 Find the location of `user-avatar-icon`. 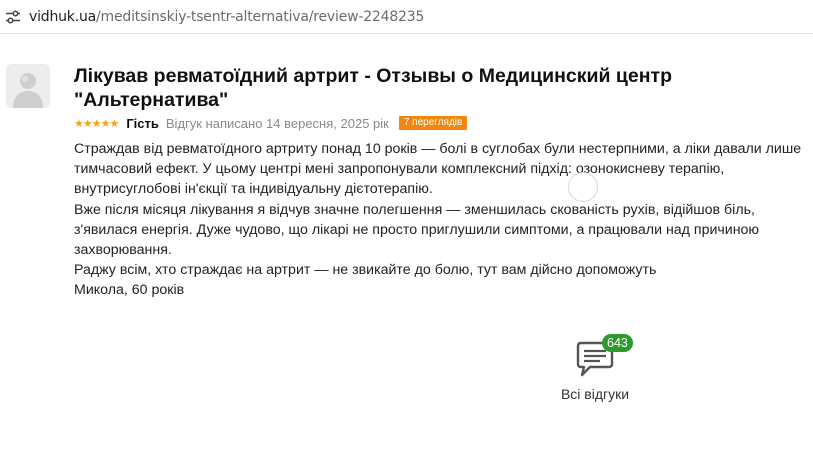

user-avatar-icon is located at coordinates (28, 86).